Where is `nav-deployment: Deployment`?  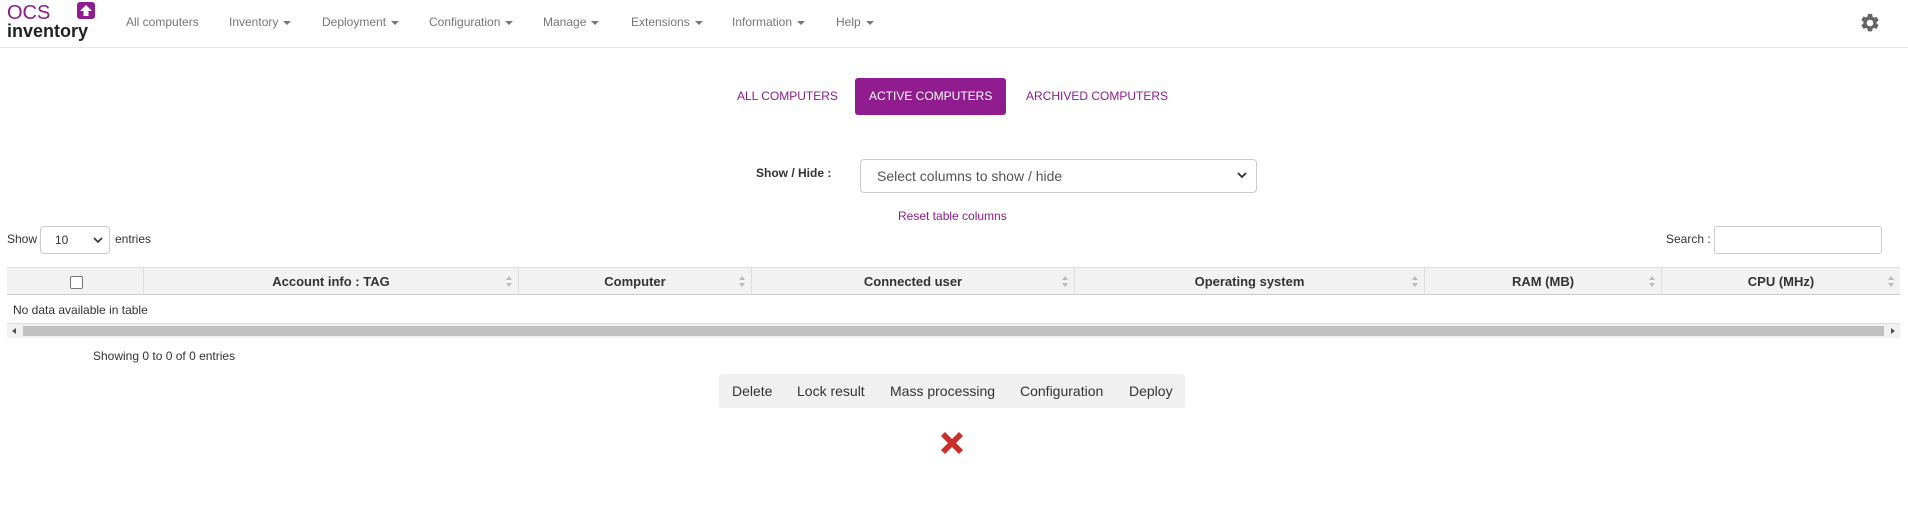 nav-deployment: Deployment is located at coordinates (361, 22).